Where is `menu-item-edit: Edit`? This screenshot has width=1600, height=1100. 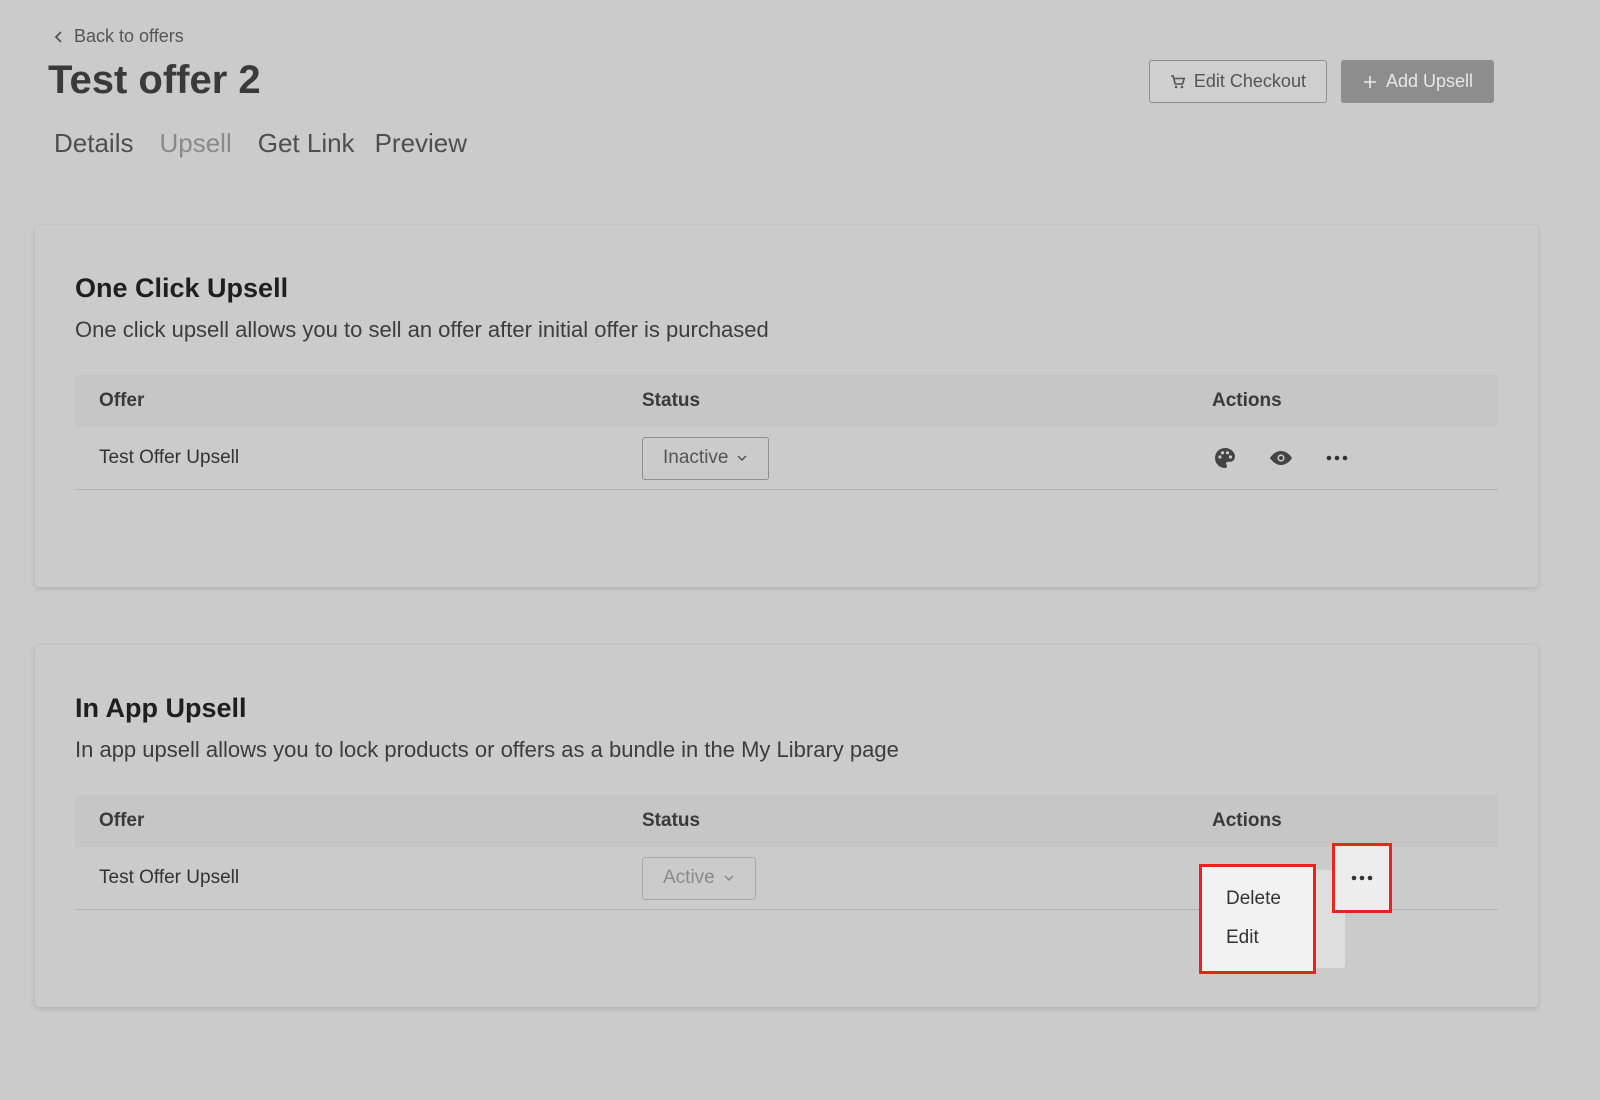
menu-item-edit: Edit is located at coordinates (1257, 941).